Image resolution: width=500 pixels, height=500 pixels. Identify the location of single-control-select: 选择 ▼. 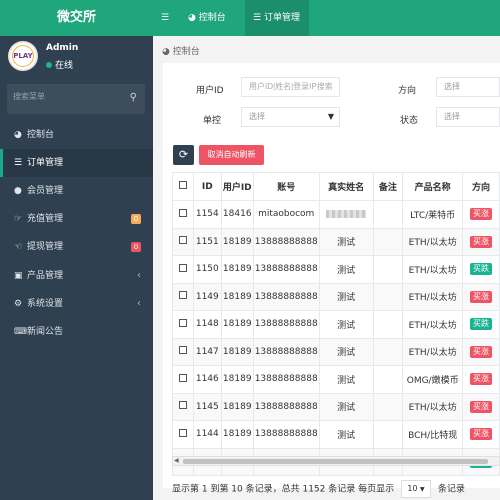
(290, 117).